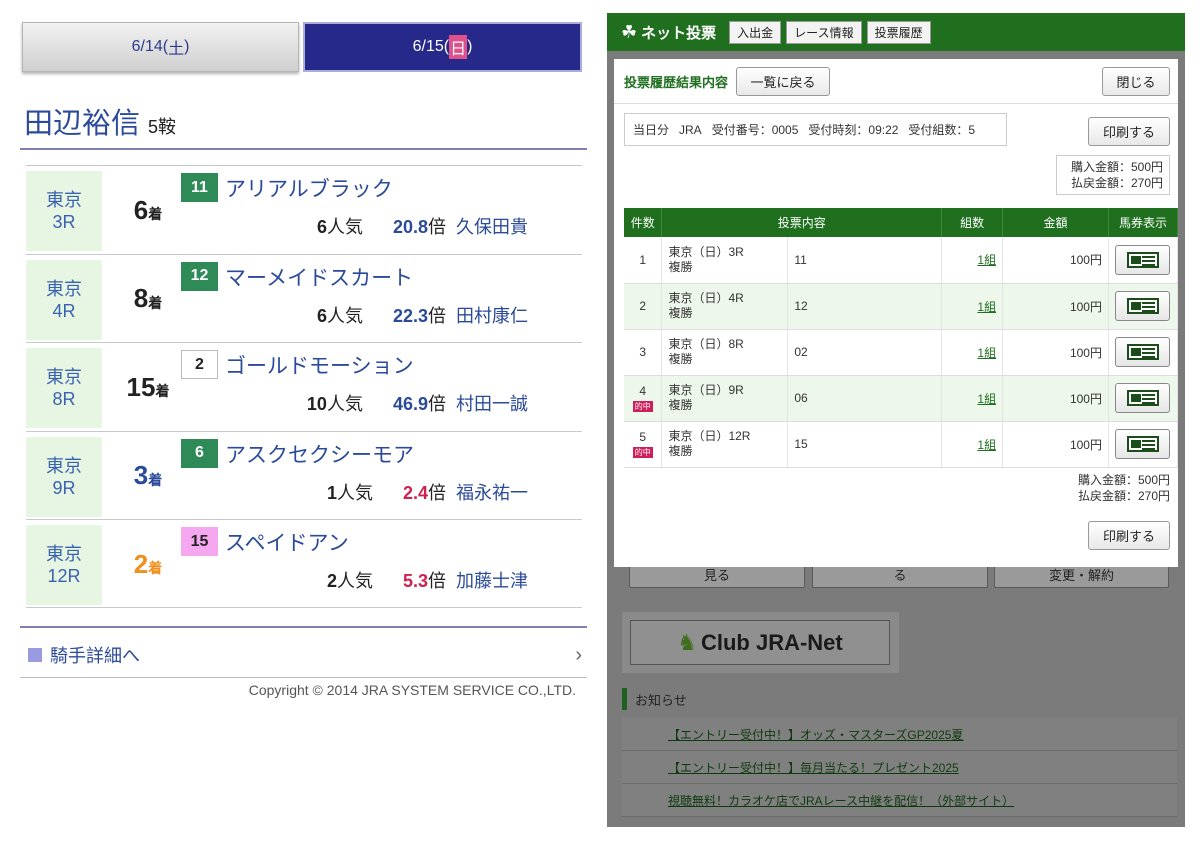 Image resolution: width=1200 pixels, height=841 pixels. Describe the element at coordinates (304, 121) in the screenshot. I see `jockey-header: 田辺裕信 5鞍` at that location.